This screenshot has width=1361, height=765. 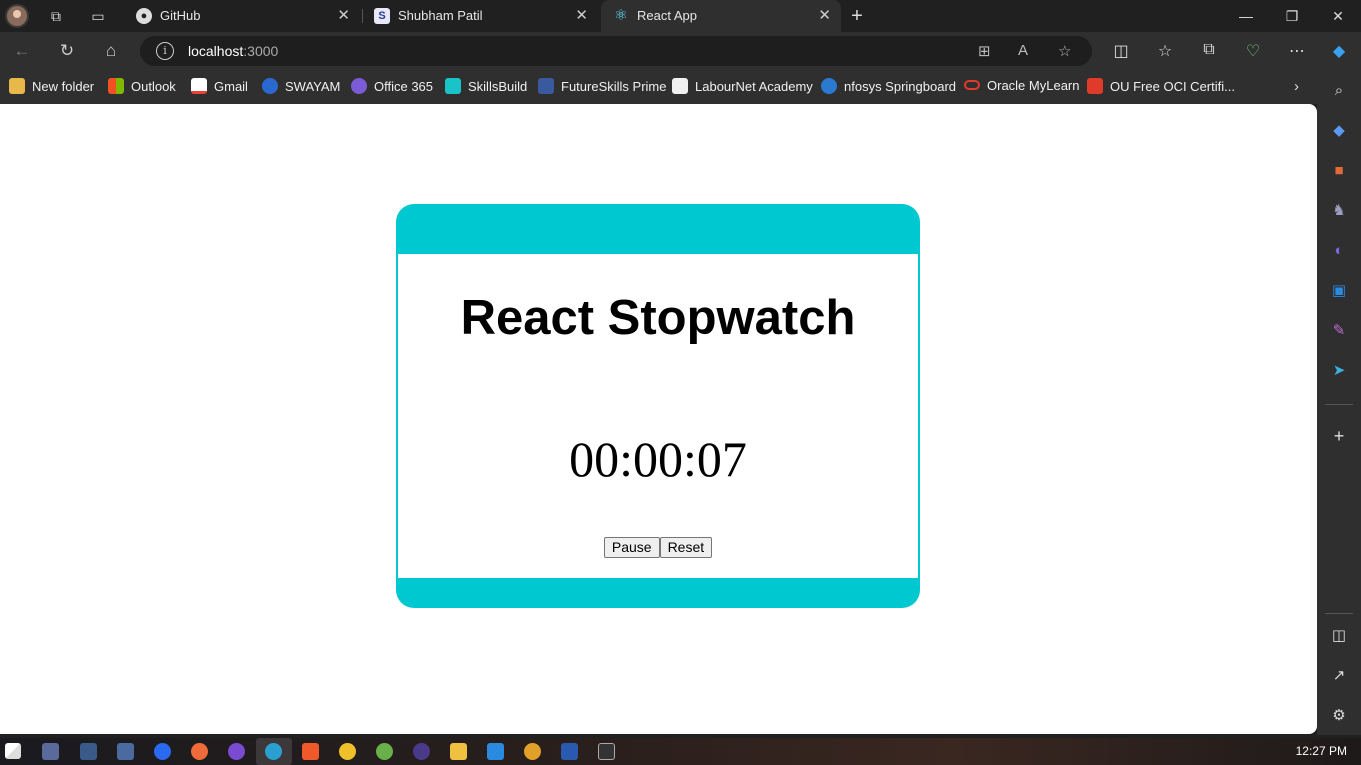 What do you see at coordinates (142, 87) in the screenshot?
I see `bookmark-outlook: Outlook` at bounding box center [142, 87].